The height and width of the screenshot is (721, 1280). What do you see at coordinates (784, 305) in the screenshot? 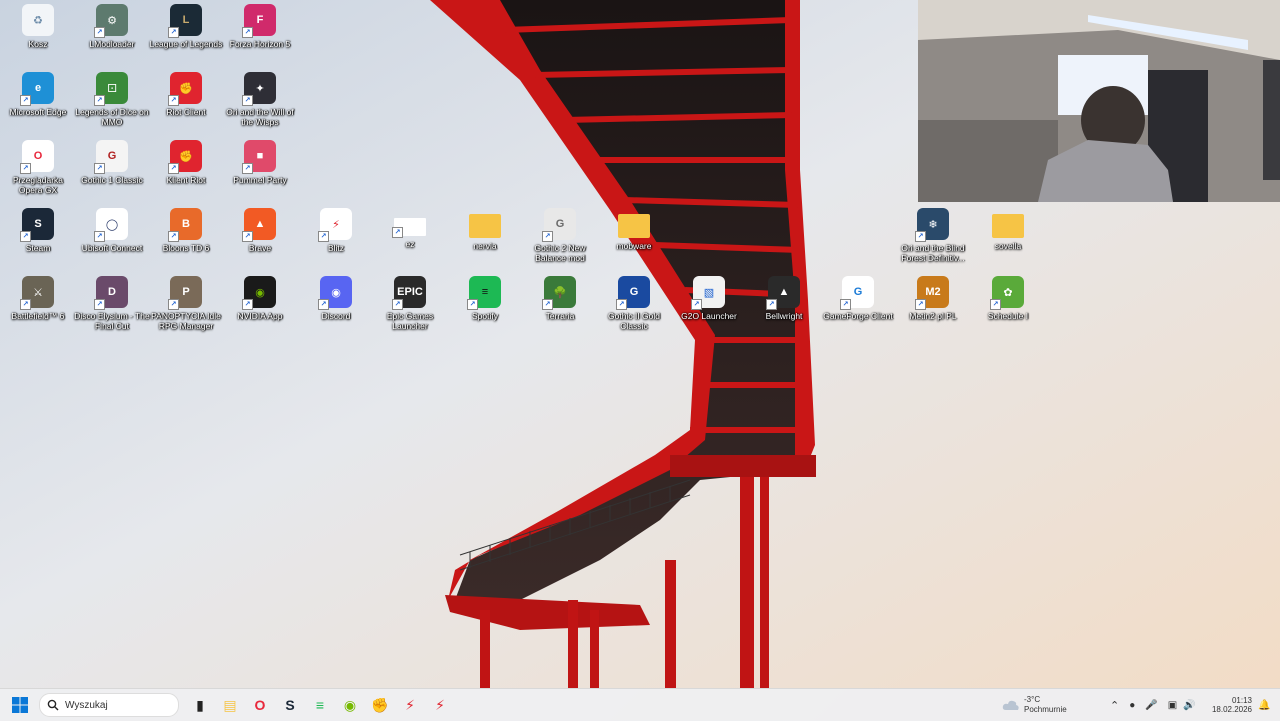
I see `desktop-icon: ▲ ↗ Bellwright` at bounding box center [784, 305].